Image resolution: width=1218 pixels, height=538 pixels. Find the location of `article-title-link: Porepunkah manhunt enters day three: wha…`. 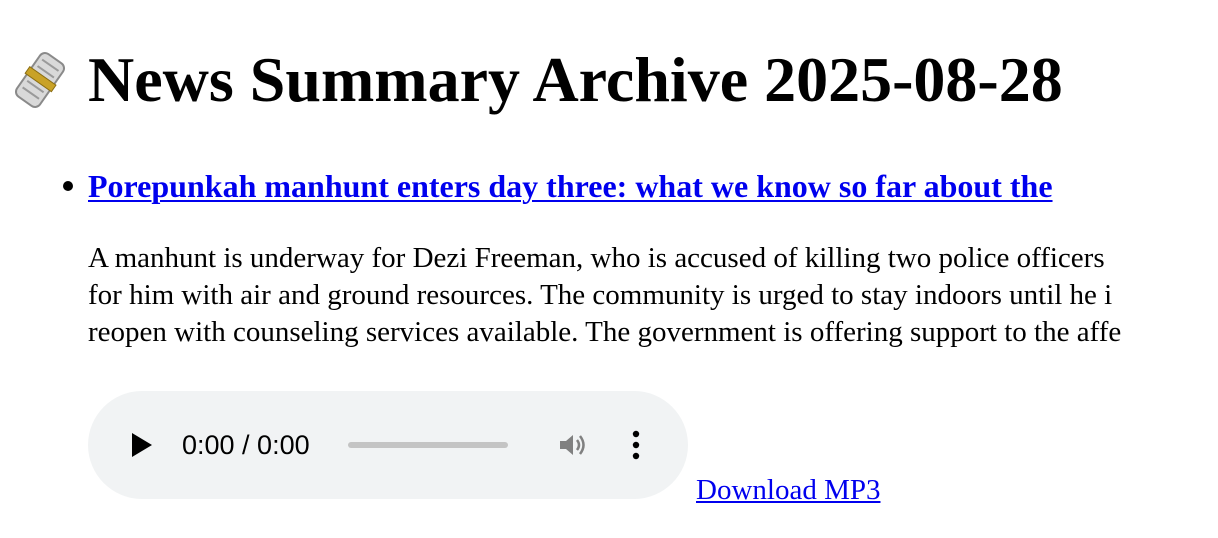

article-title-link: Porepunkah manhunt enters day three: wha… is located at coordinates (653, 186).